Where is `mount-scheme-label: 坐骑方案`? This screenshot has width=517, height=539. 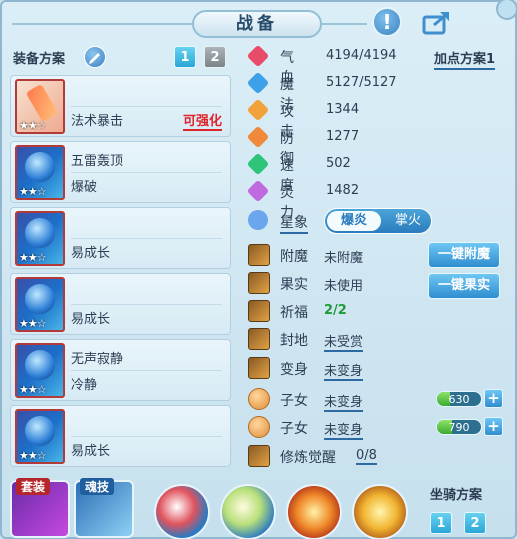
mount-scheme-label: 坐骑方案 is located at coordinates (456, 495).